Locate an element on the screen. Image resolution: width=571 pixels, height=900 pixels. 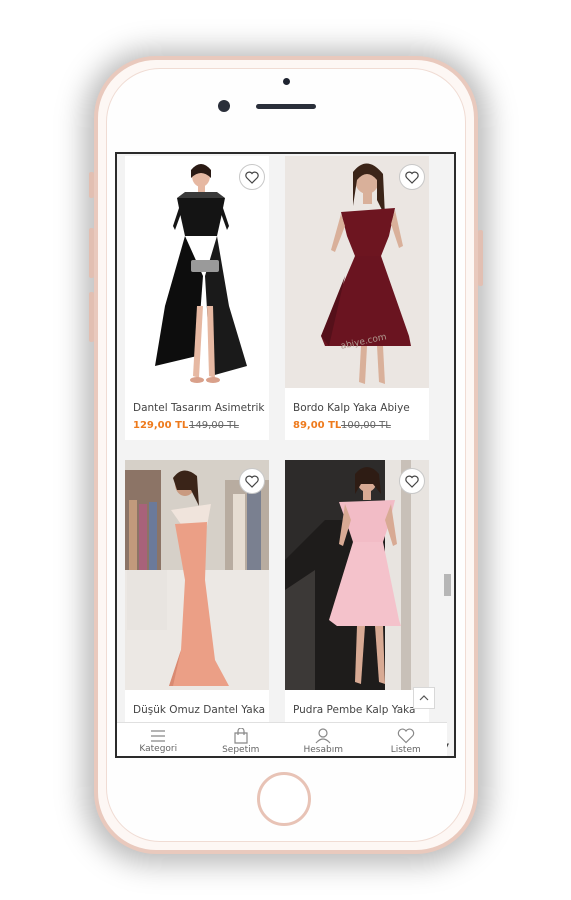
product-price: 129,00 TL is located at coordinates (161, 425).